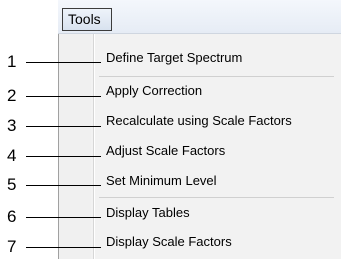  What do you see at coordinates (199, 121) in the screenshot?
I see `menu-item-recalculate-using-scale-factors: Recalculate using Scale Factors` at bounding box center [199, 121].